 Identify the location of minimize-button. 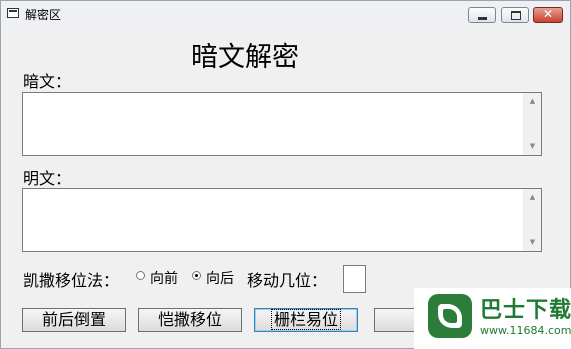
(482, 15).